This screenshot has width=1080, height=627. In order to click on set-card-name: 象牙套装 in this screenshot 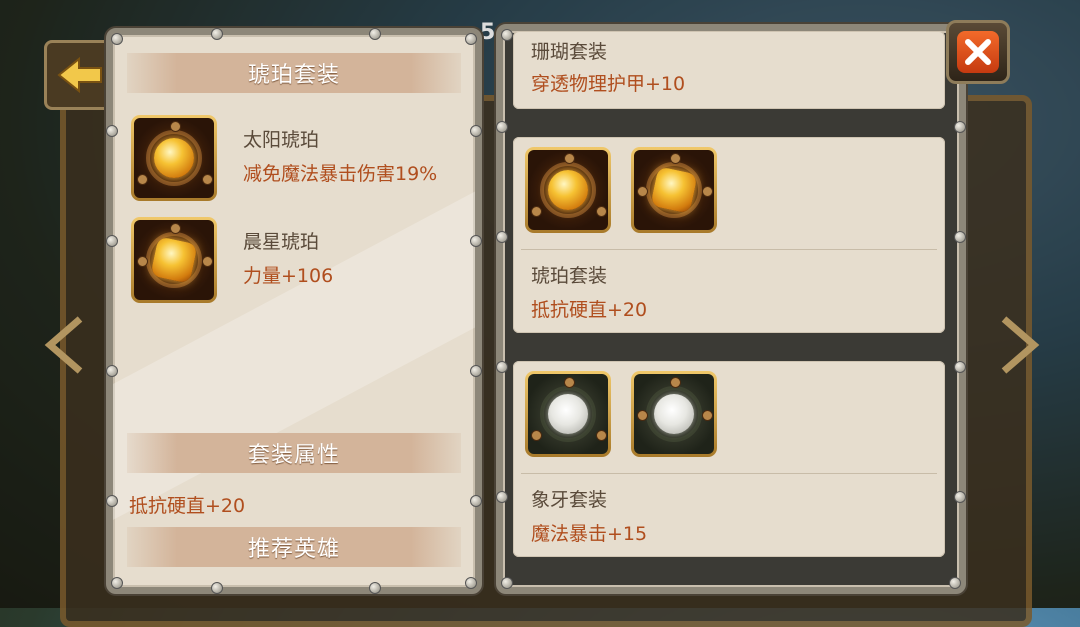, I will do `click(569, 500)`.